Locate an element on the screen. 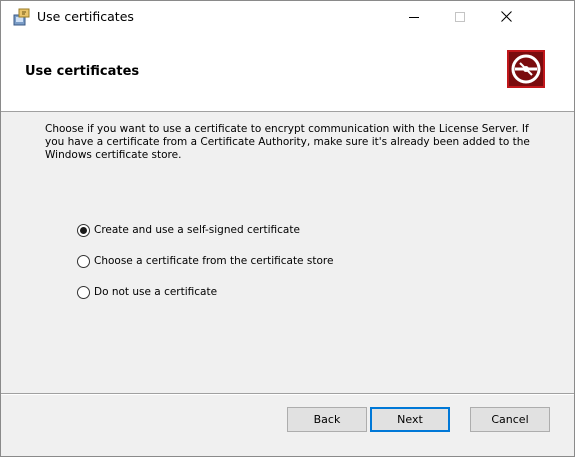 The width and height of the screenshot is (575, 457). radio-button-checked is located at coordinates (83, 230).